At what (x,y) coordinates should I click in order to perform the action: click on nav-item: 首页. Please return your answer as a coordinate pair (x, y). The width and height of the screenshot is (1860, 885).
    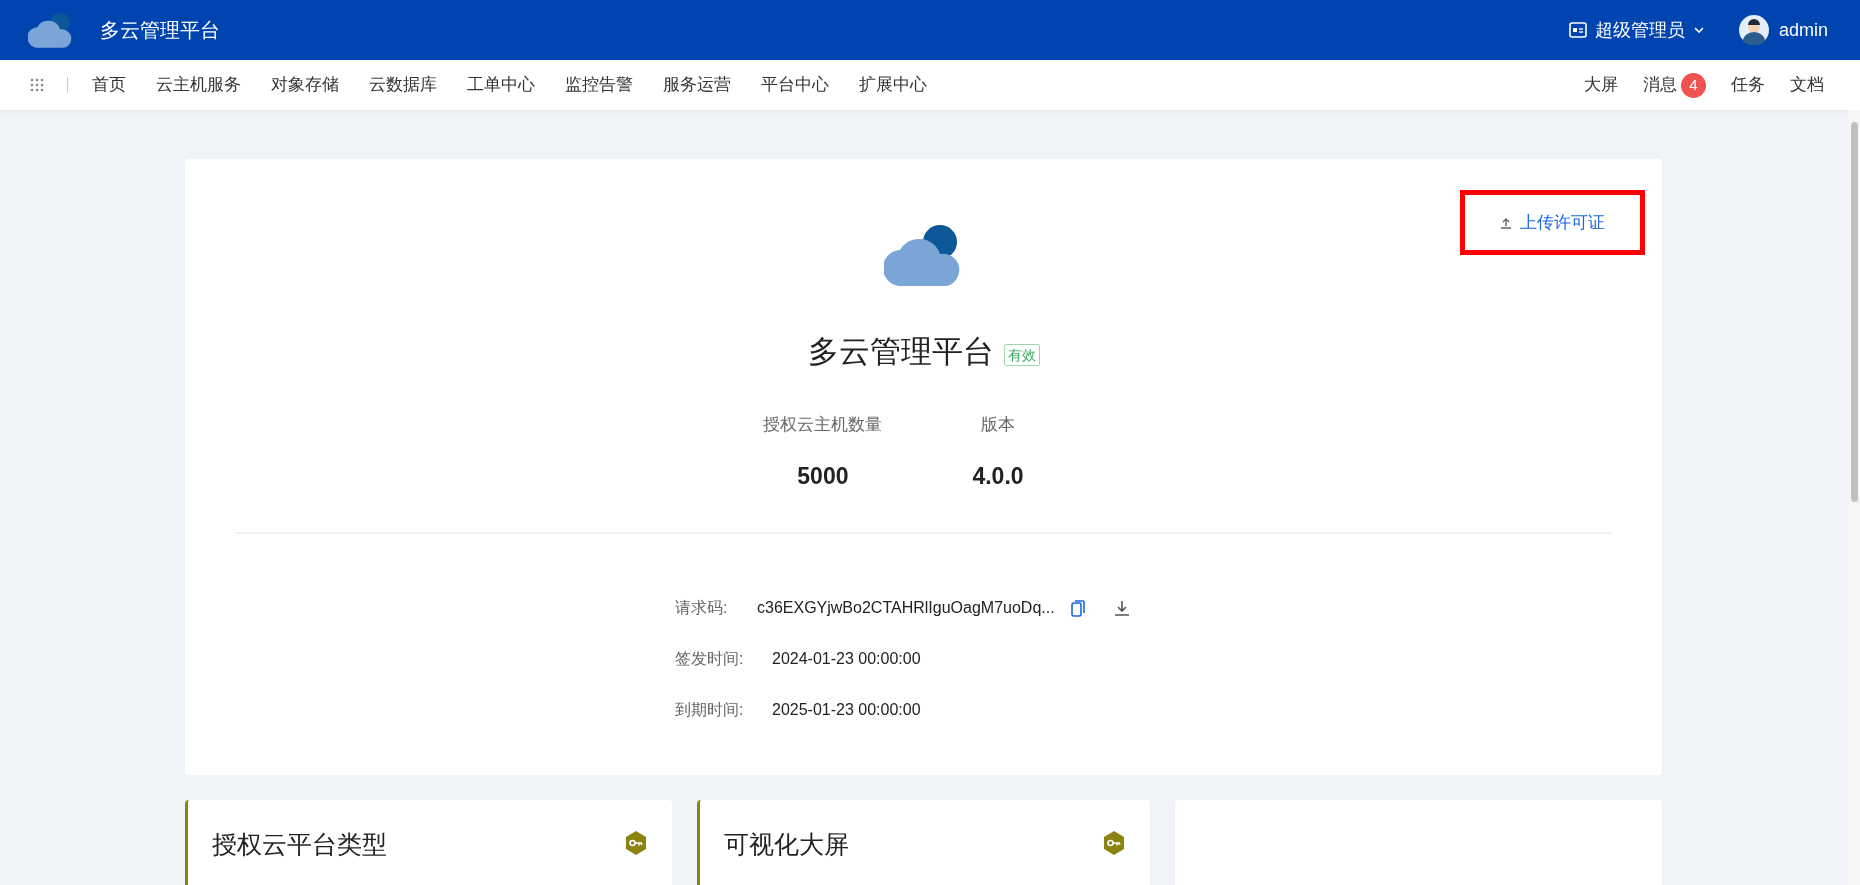
    Looking at the image, I should click on (109, 85).